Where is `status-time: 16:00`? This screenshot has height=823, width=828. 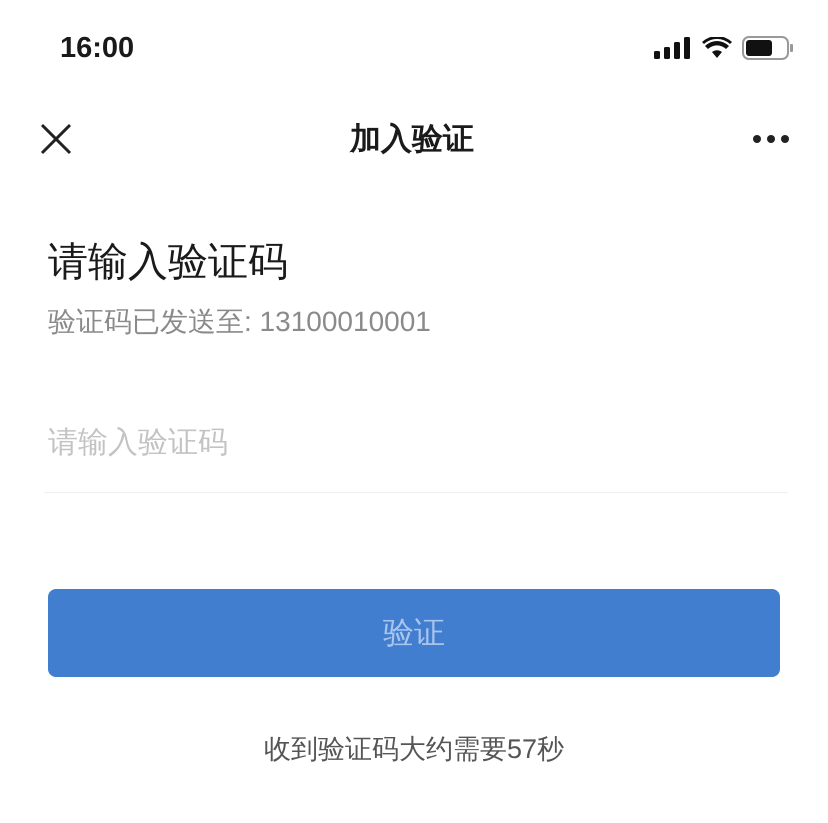 status-time: 16:00 is located at coordinates (97, 48).